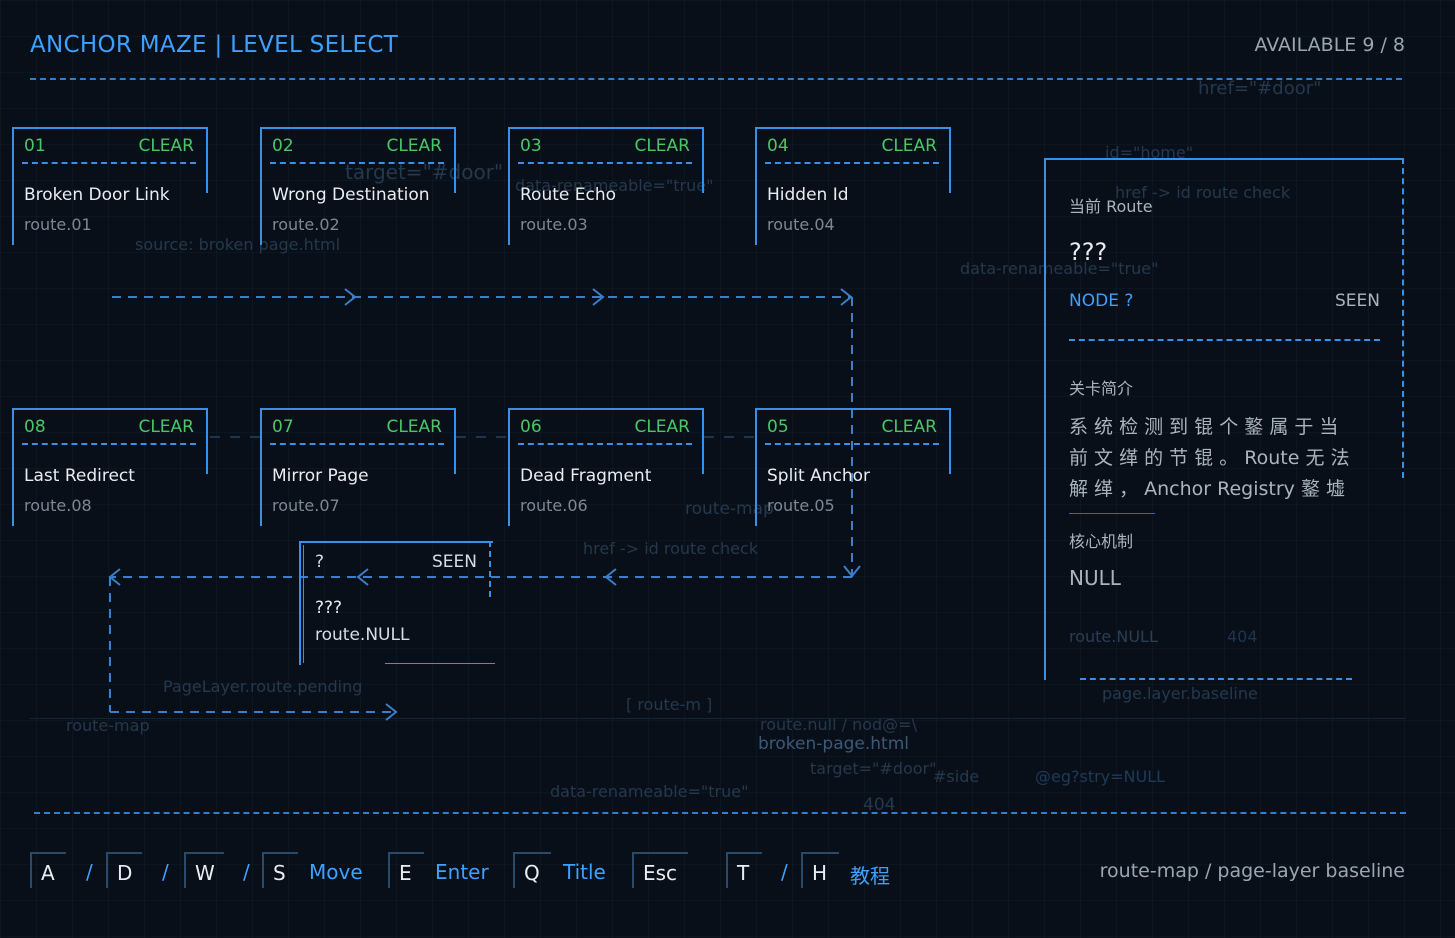 The height and width of the screenshot is (938, 1455). What do you see at coordinates (35, 427) in the screenshot?
I see `level-number: 08` at bounding box center [35, 427].